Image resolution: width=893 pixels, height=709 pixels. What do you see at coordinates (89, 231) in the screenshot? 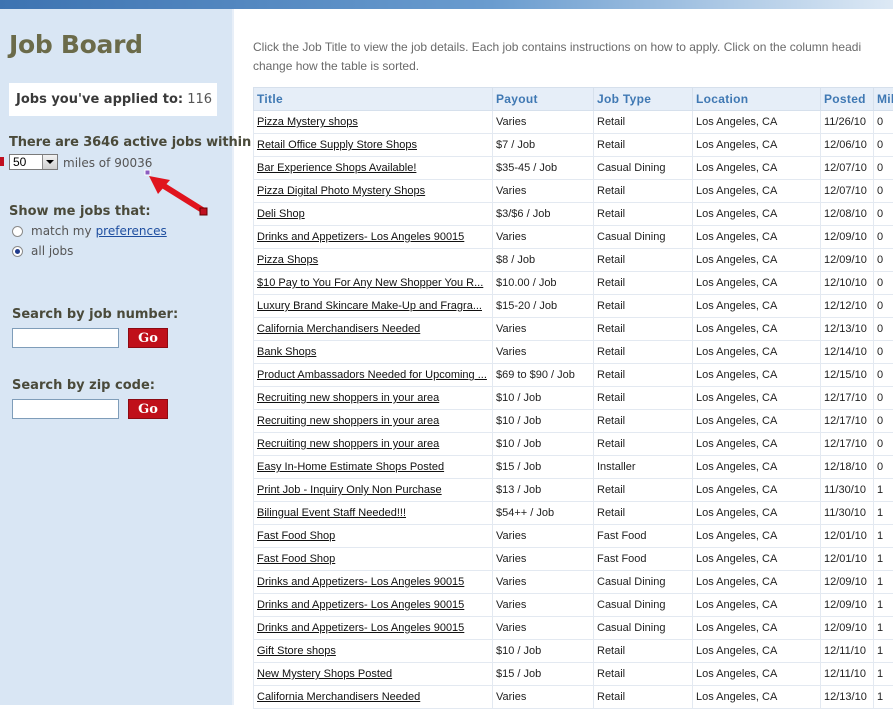
I see `radio-match-preferences: match my preferences` at bounding box center [89, 231].